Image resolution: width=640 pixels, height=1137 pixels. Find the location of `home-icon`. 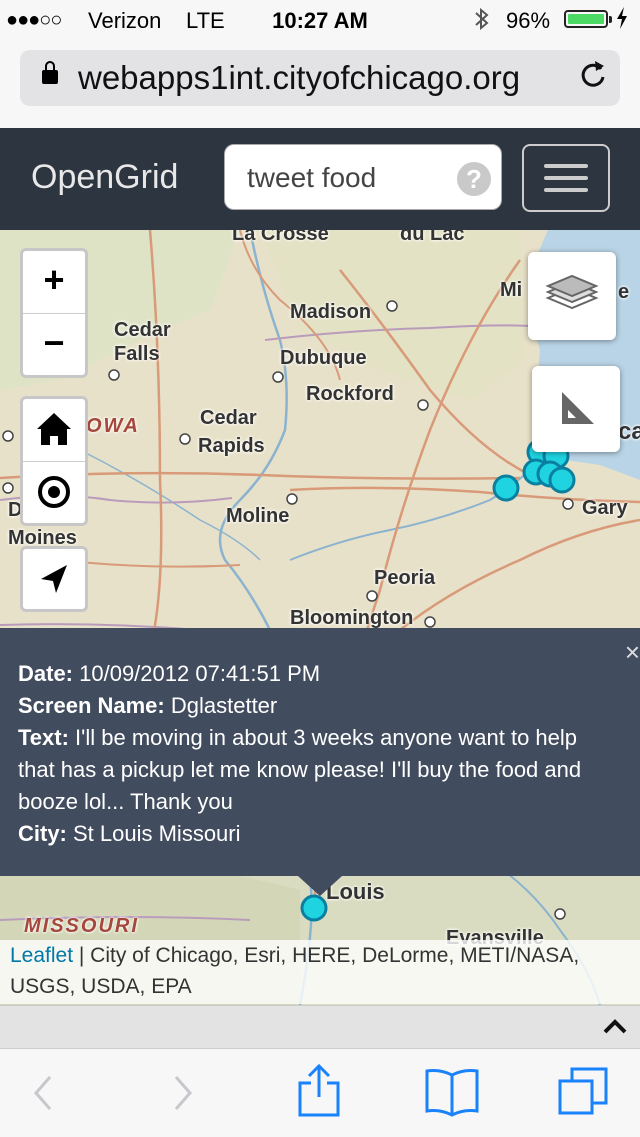

home-icon is located at coordinates (54, 429).